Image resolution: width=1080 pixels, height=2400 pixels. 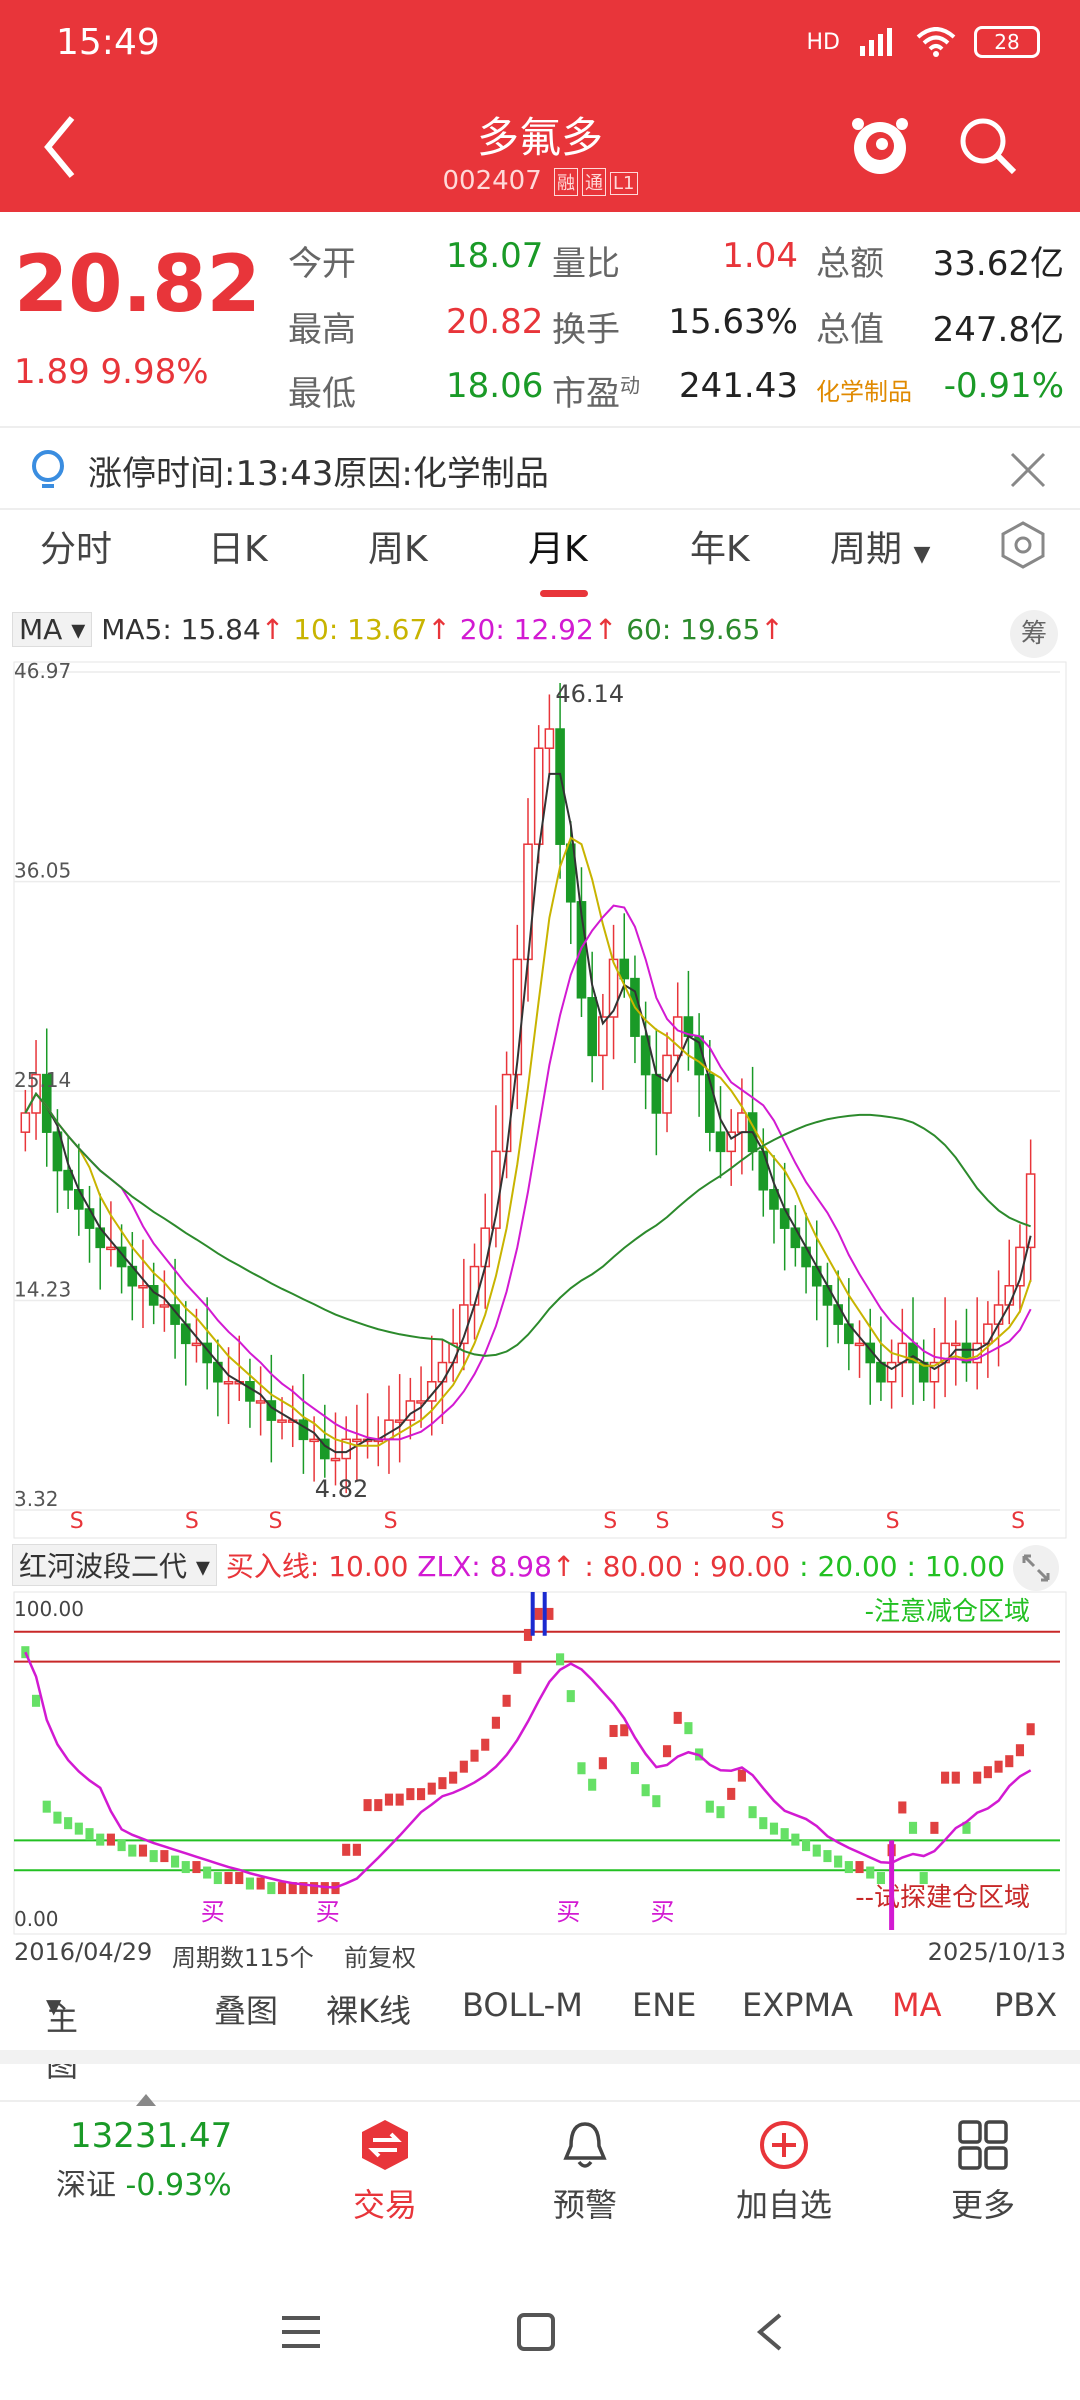 I want to click on value-turnover-amount: 33.62亿, so click(x=998, y=264).